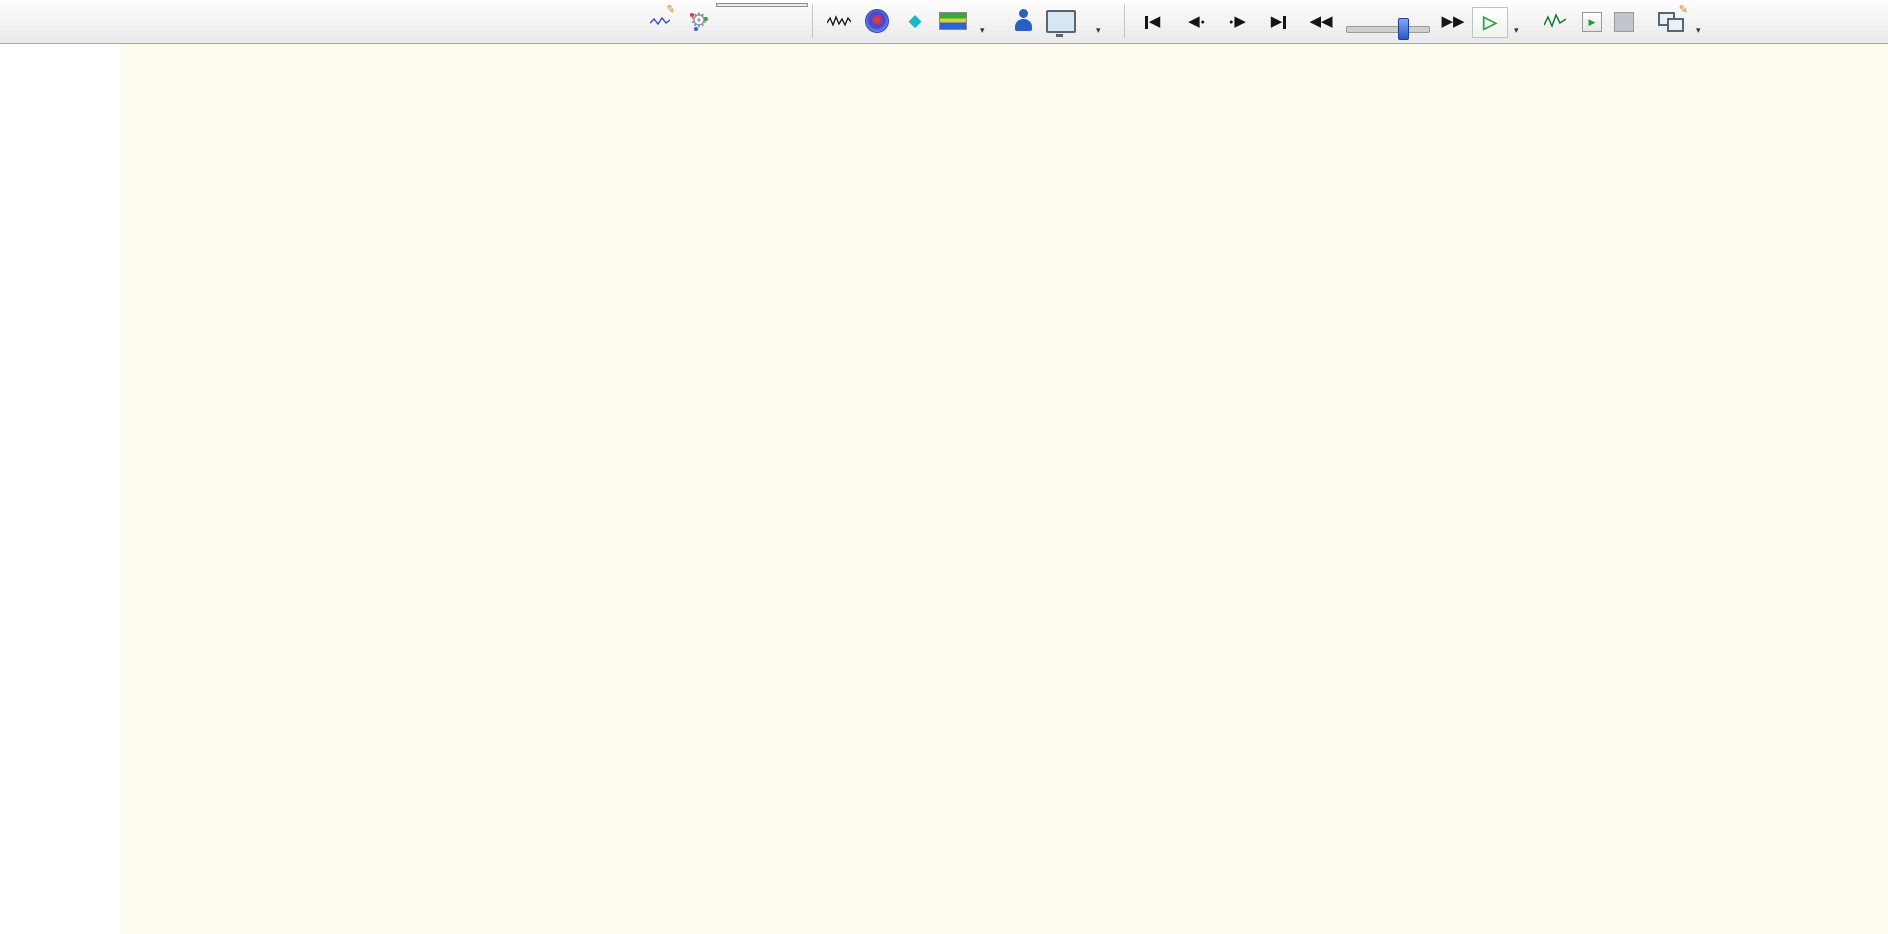  What do you see at coordinates (1388, 29) in the screenshot?
I see `slider-groove` at bounding box center [1388, 29].